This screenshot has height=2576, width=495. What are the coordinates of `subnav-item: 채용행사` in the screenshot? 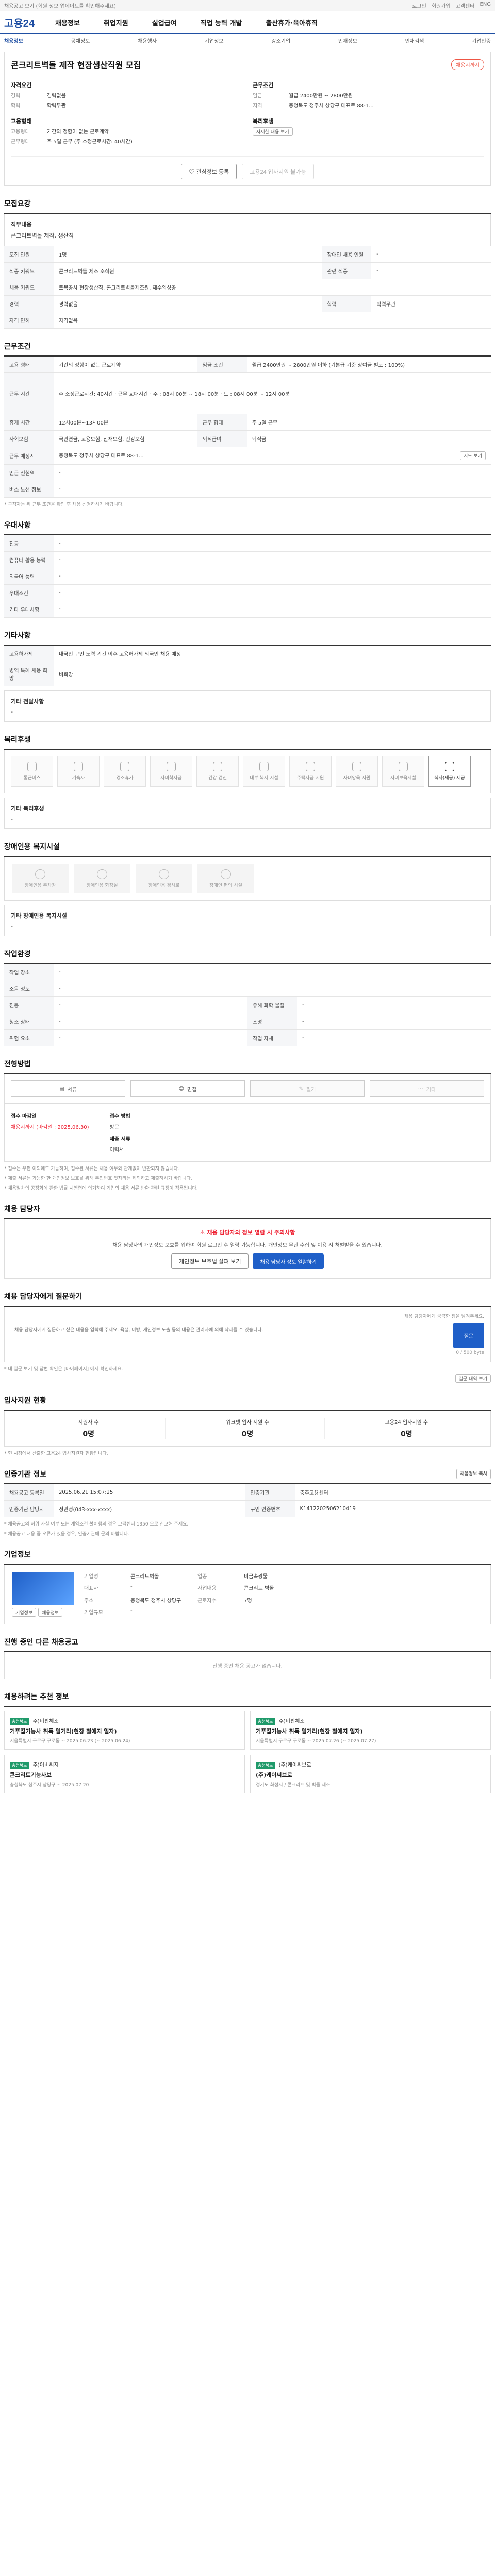 It's located at (147, 40).